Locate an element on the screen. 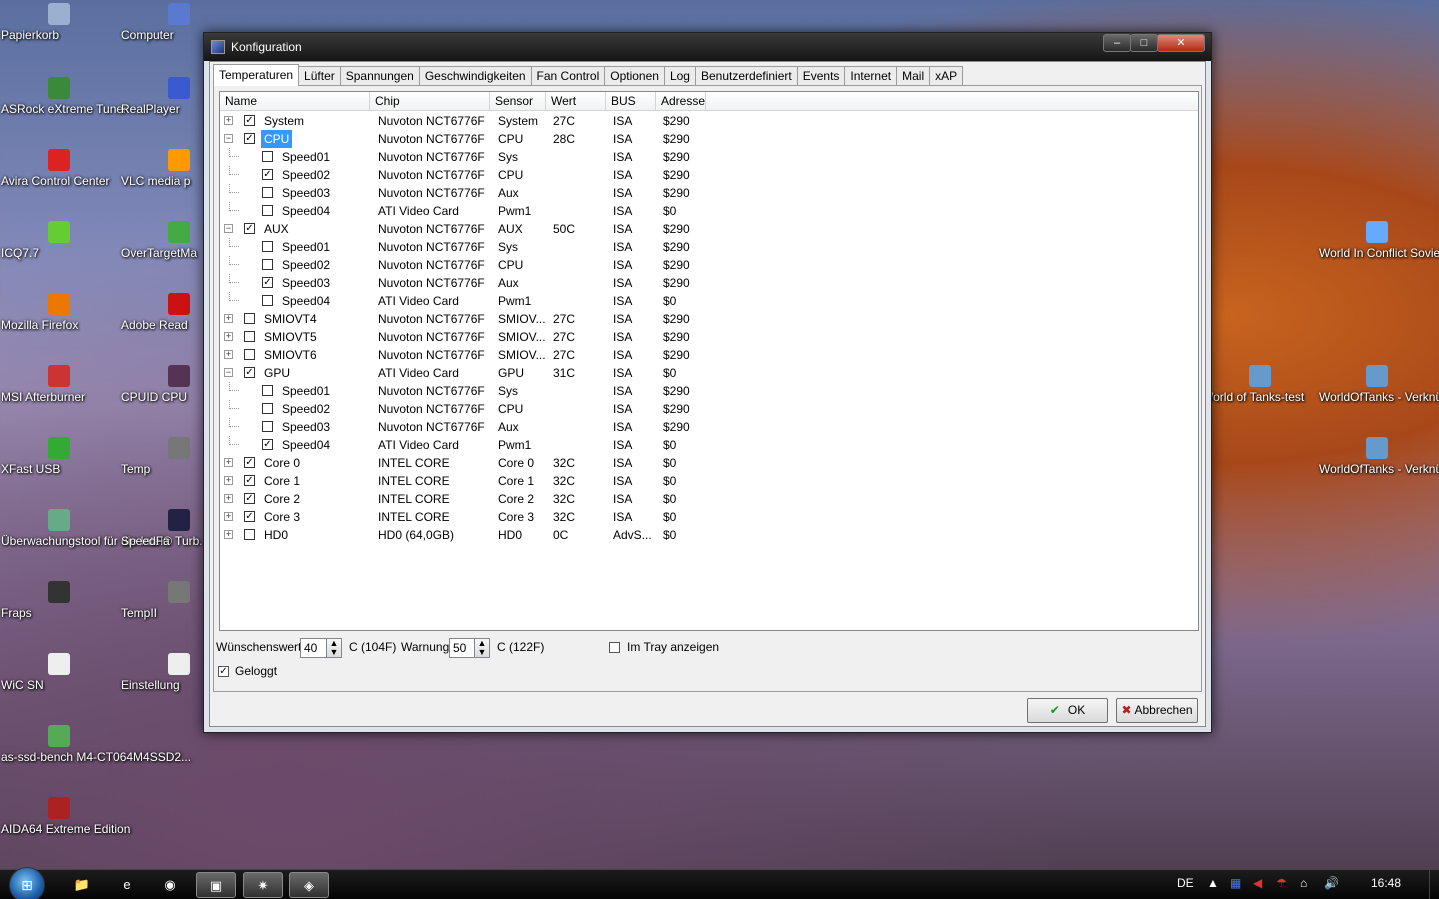 The height and width of the screenshot is (899, 1439). tree-row: ✓ Speed02 Nuvoton NCT6776F CPU ISA $290 is located at coordinates (470, 175).